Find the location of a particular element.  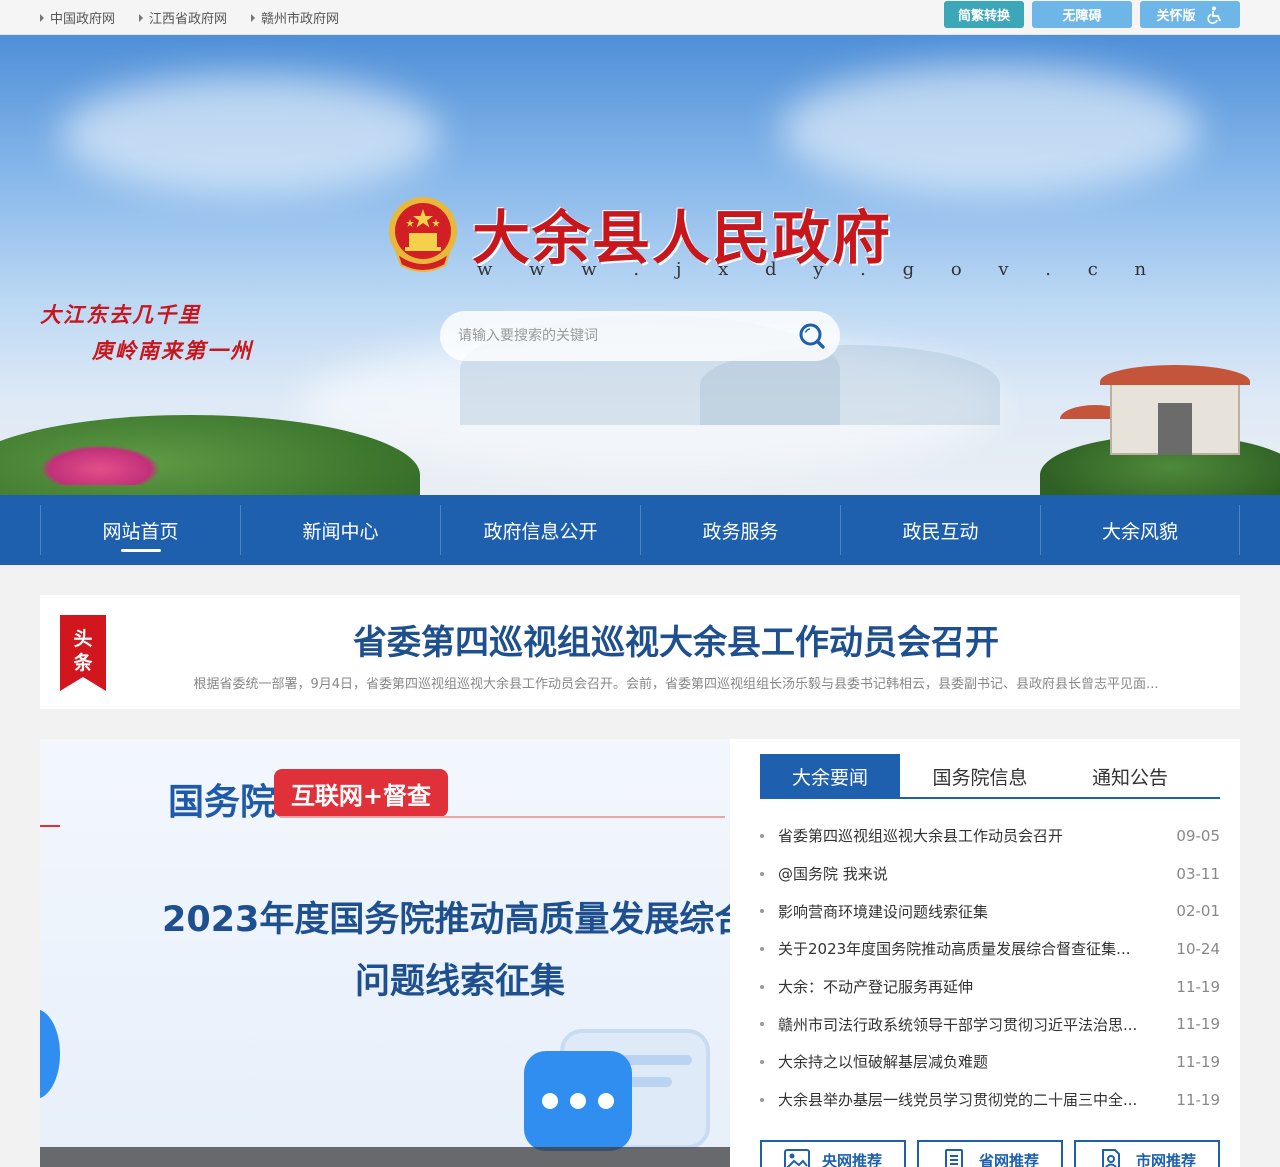

tab-local-news: 大余要闻 is located at coordinates (830, 776).